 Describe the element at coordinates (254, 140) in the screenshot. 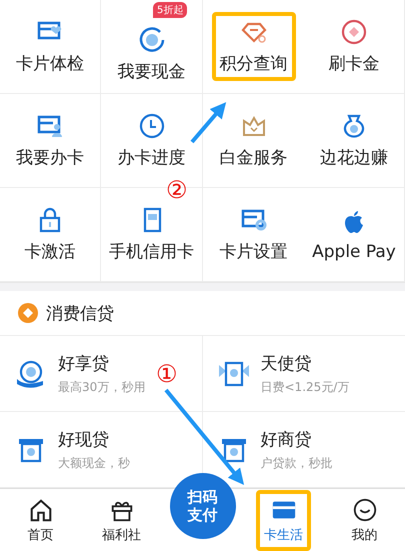

I see `grid-item: 白金服务` at that location.